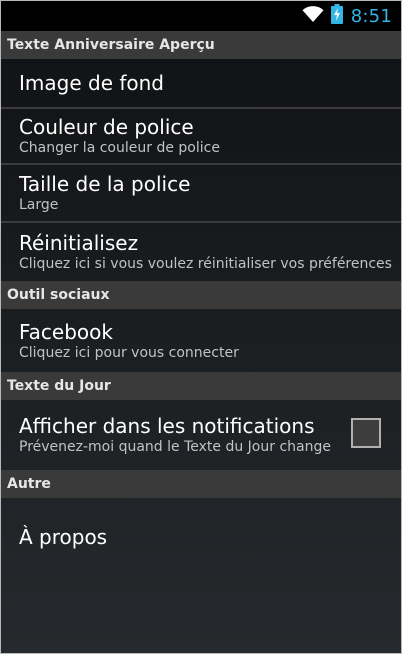 This screenshot has width=402, height=654. Describe the element at coordinates (63, 537) in the screenshot. I see `pref-title: À propos` at that location.